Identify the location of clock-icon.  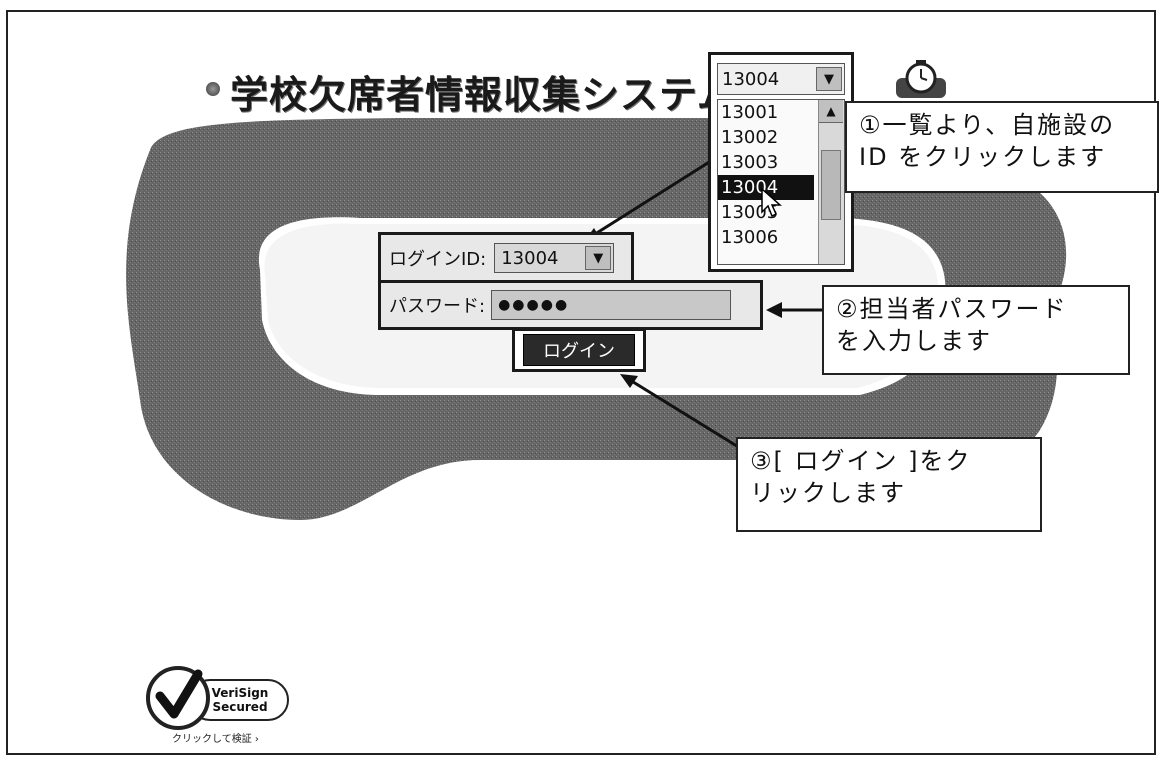
(921, 79).